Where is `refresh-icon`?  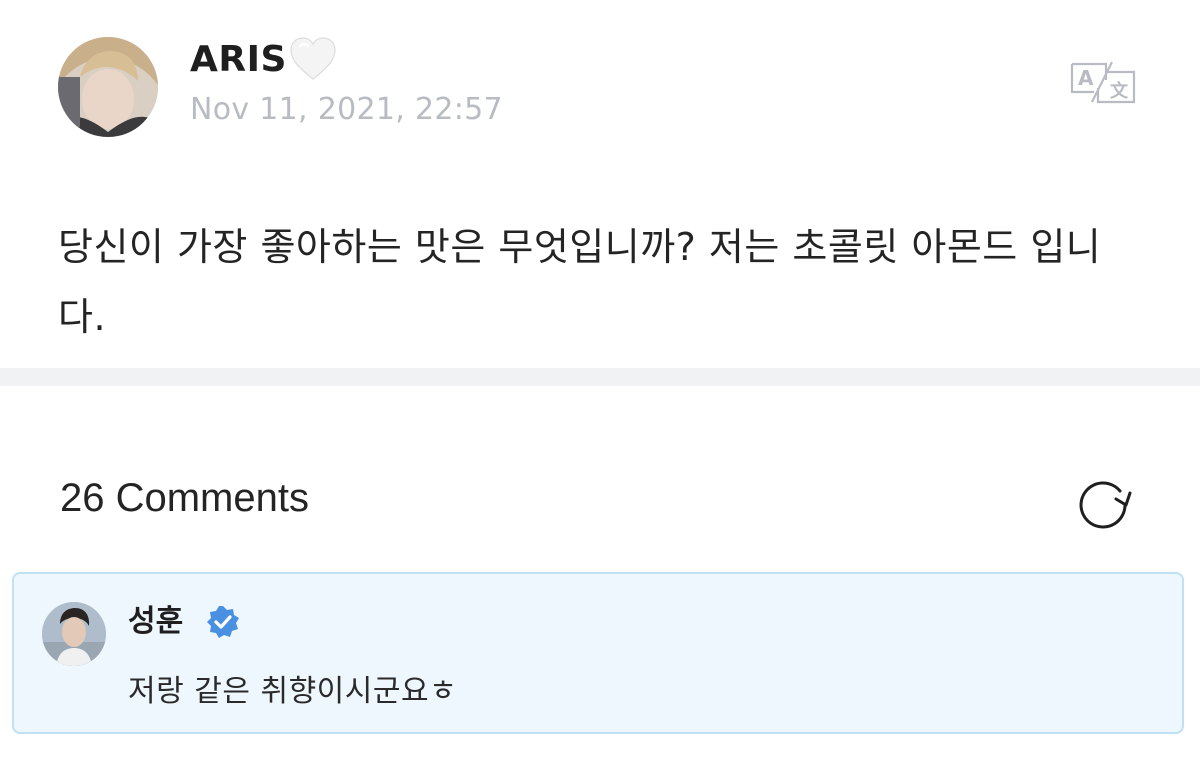 refresh-icon is located at coordinates (1103, 500).